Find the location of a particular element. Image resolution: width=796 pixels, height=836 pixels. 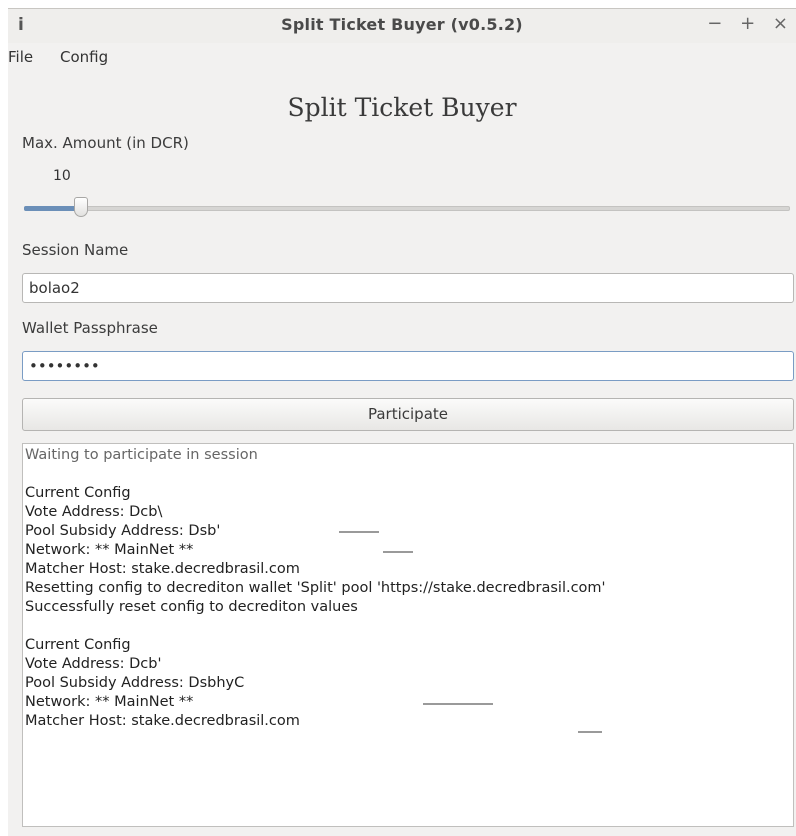

menu-file: File is located at coordinates (20, 57).